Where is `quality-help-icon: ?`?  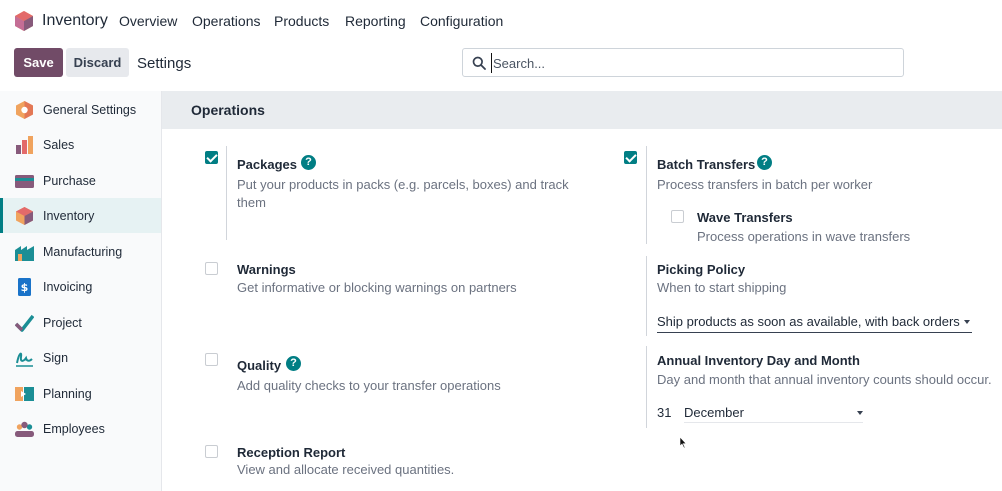
quality-help-icon: ? is located at coordinates (293, 363).